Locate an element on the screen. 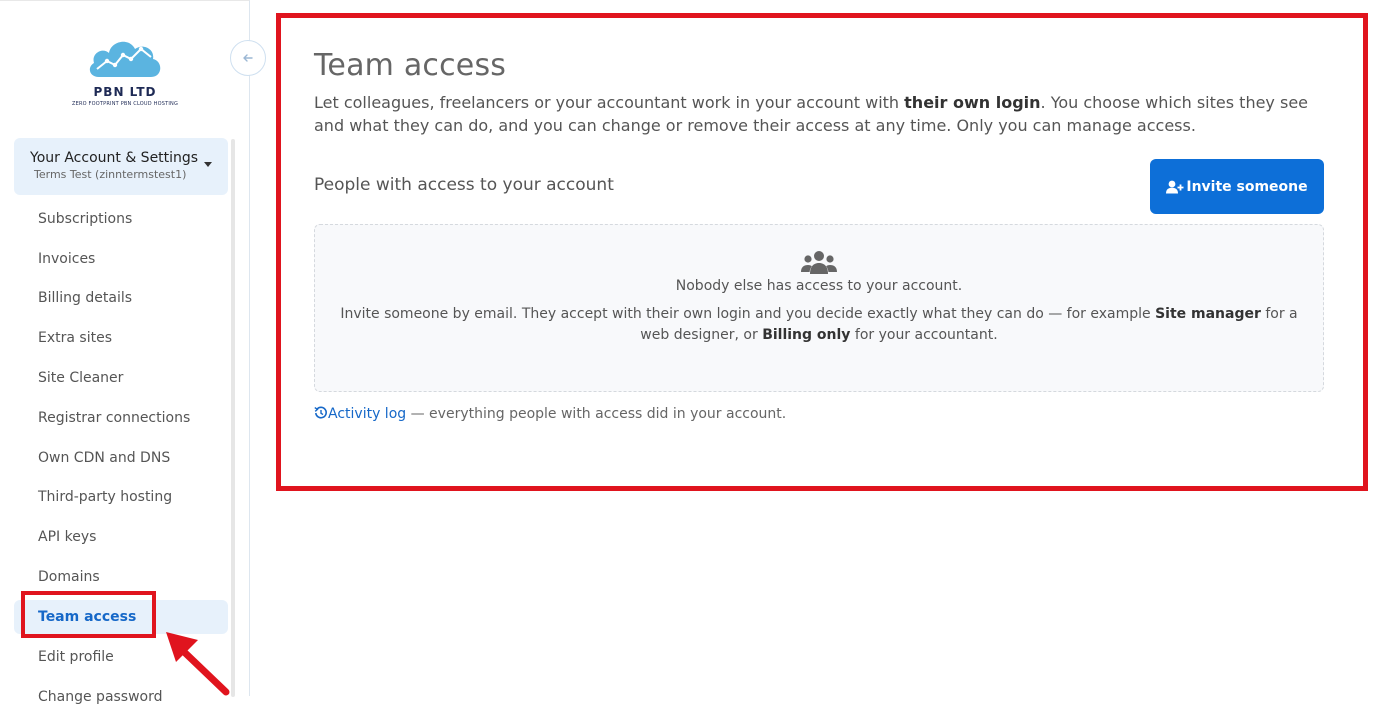 This screenshot has width=1375, height=717. sidebar-item-billing-details: Billing details is located at coordinates (121, 299).